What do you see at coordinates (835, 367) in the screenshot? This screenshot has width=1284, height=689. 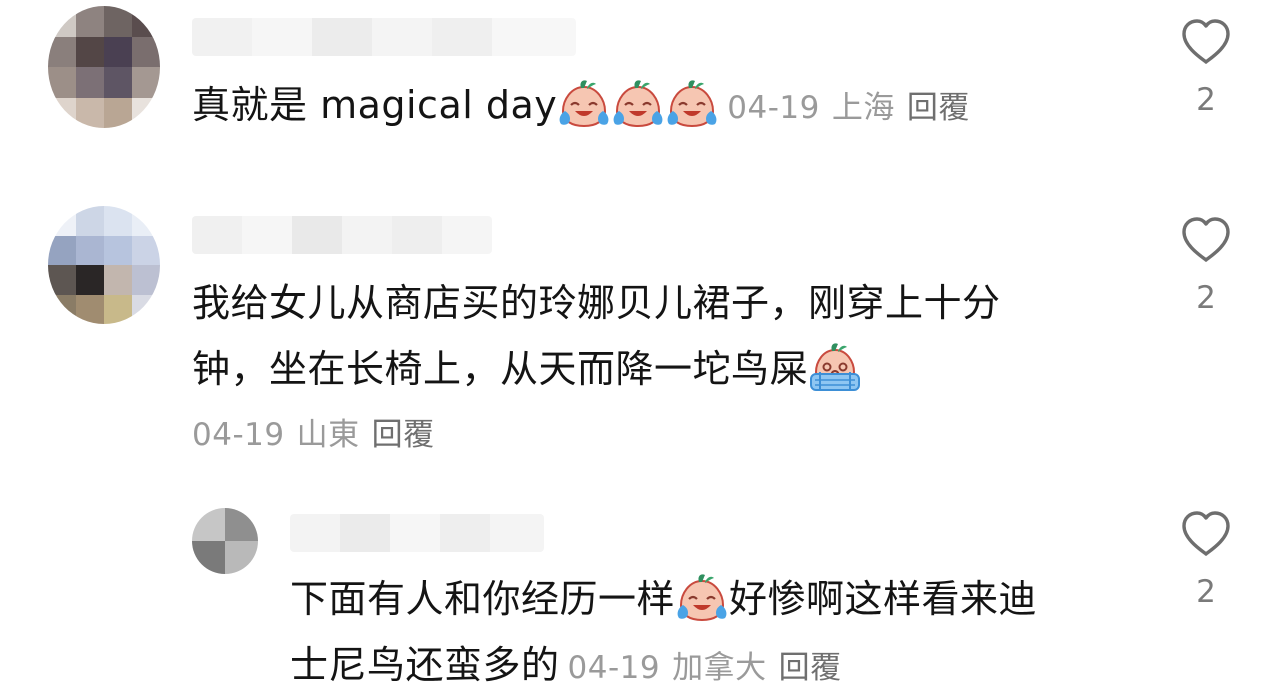 I see `crying-emoji-icon` at bounding box center [835, 367].